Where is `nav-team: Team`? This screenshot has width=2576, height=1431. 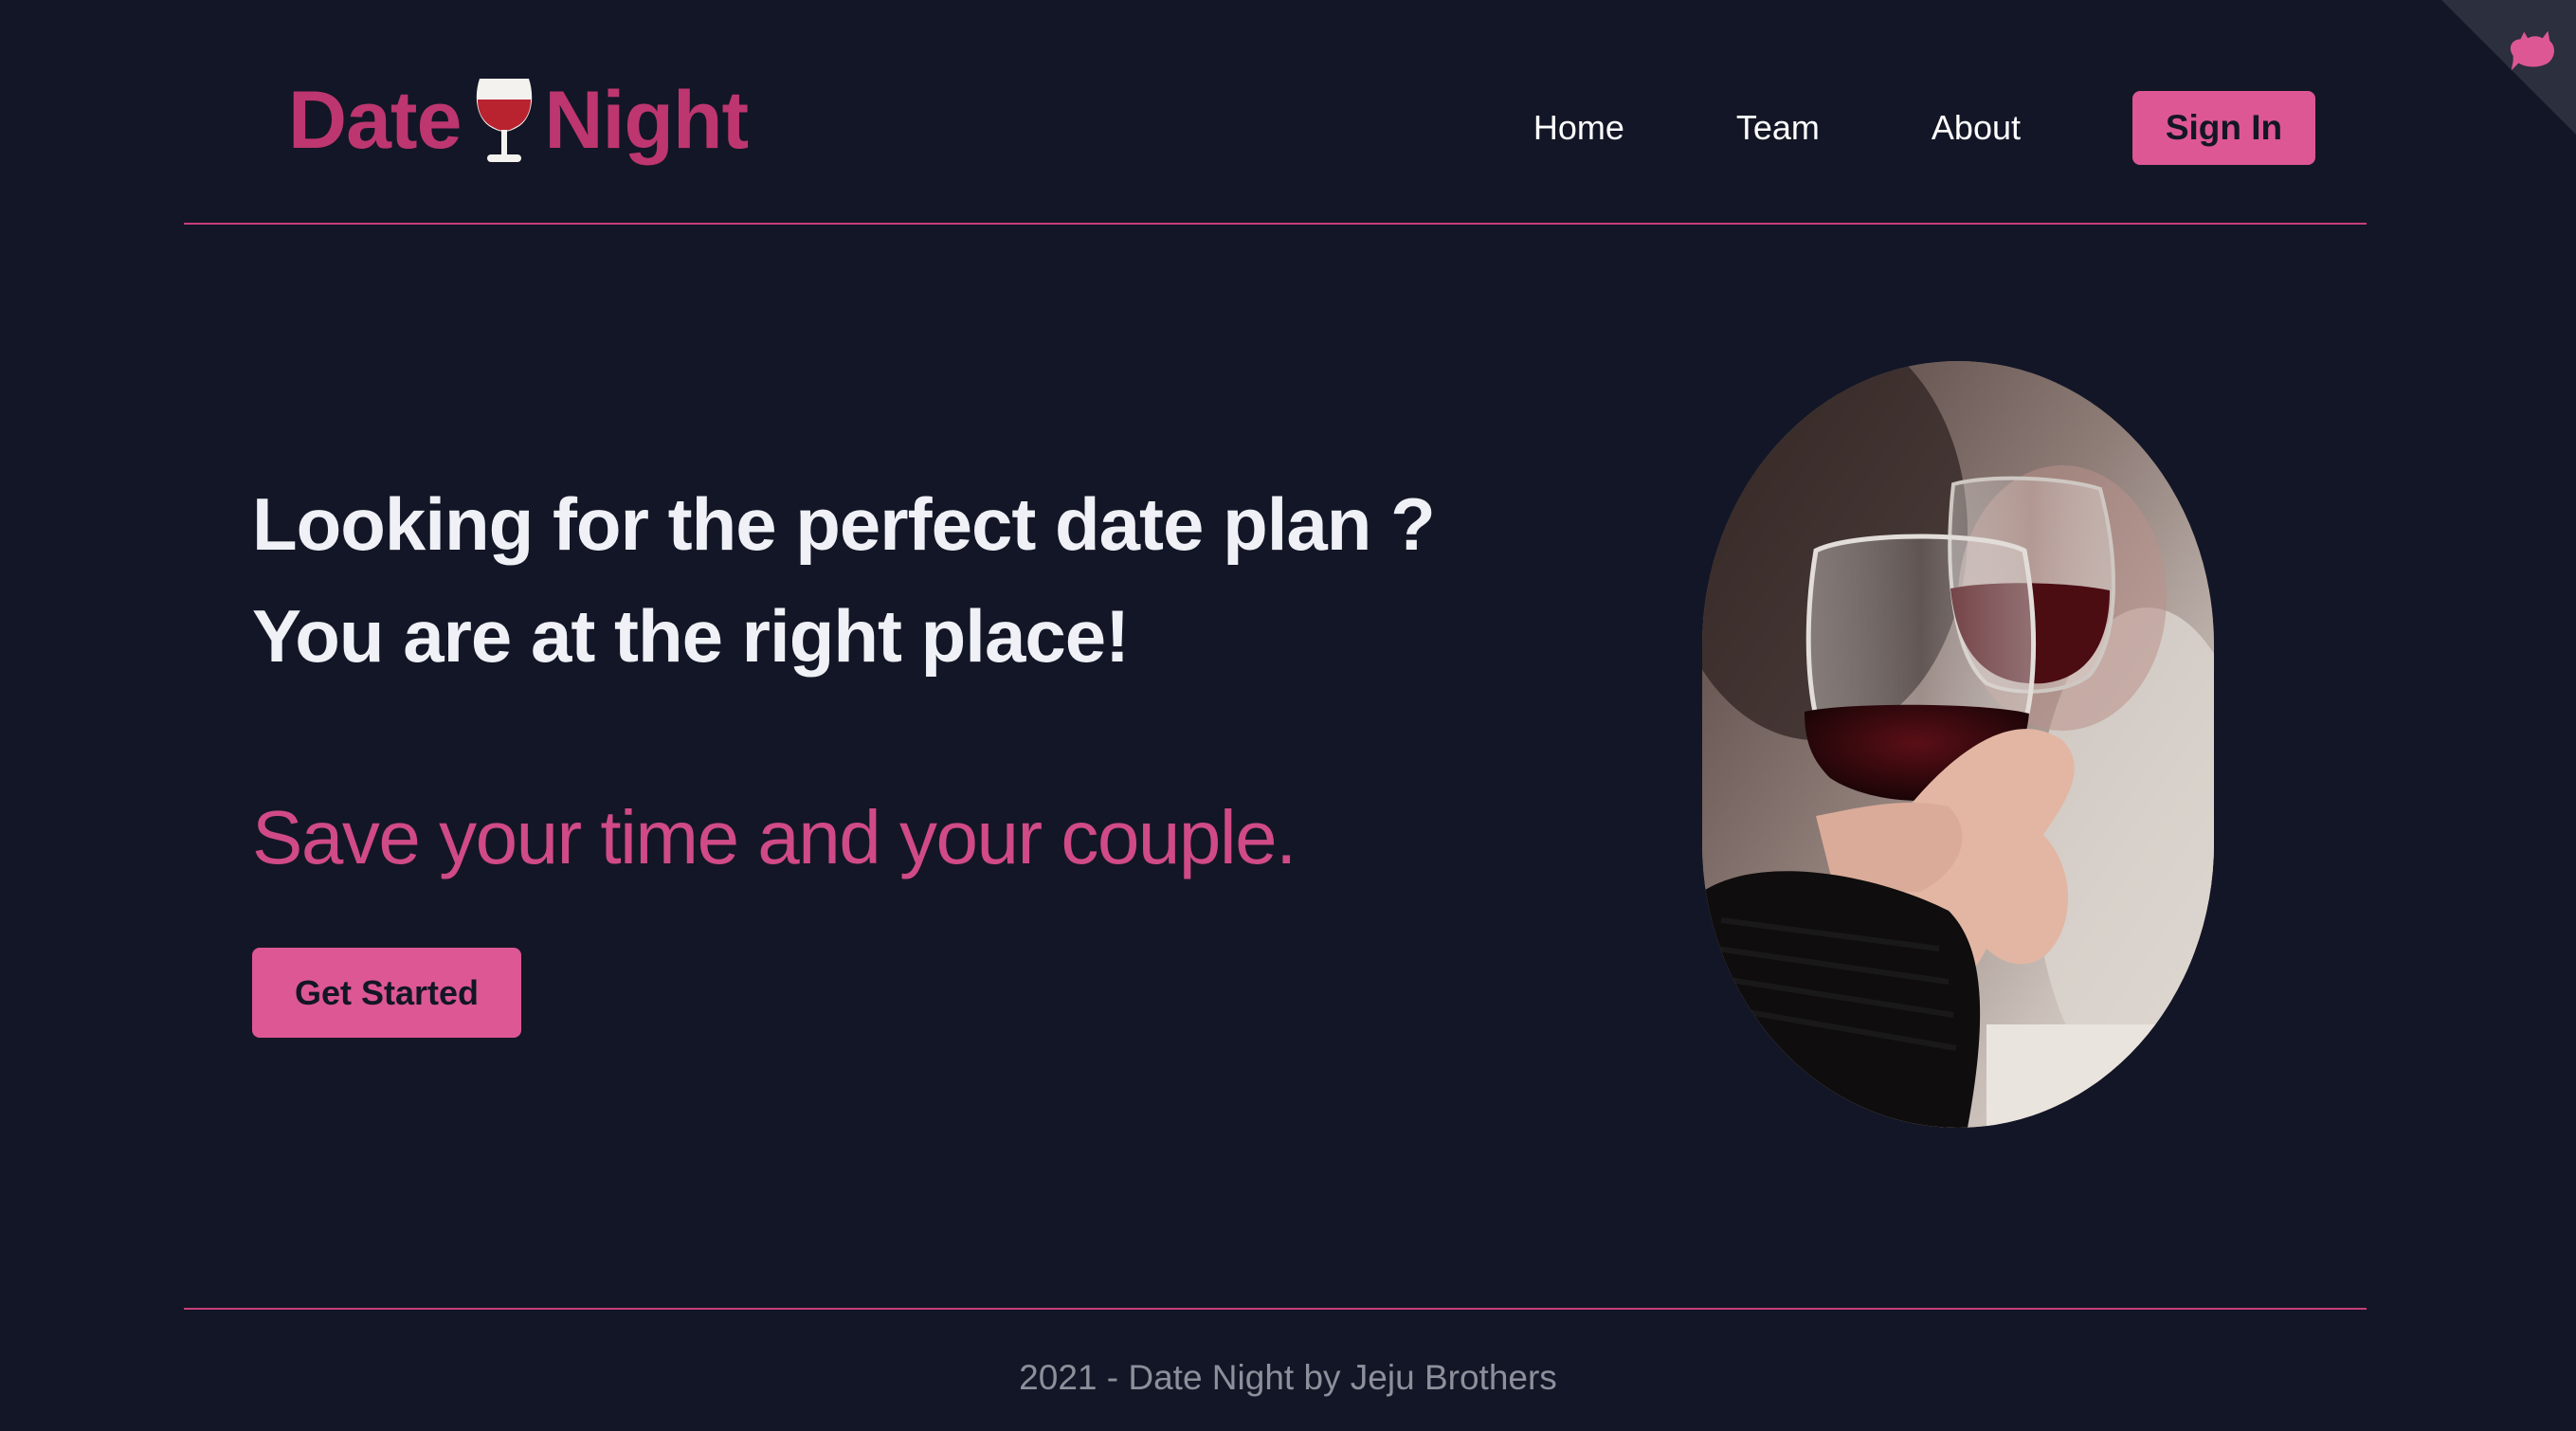 nav-team: Team is located at coordinates (1778, 128).